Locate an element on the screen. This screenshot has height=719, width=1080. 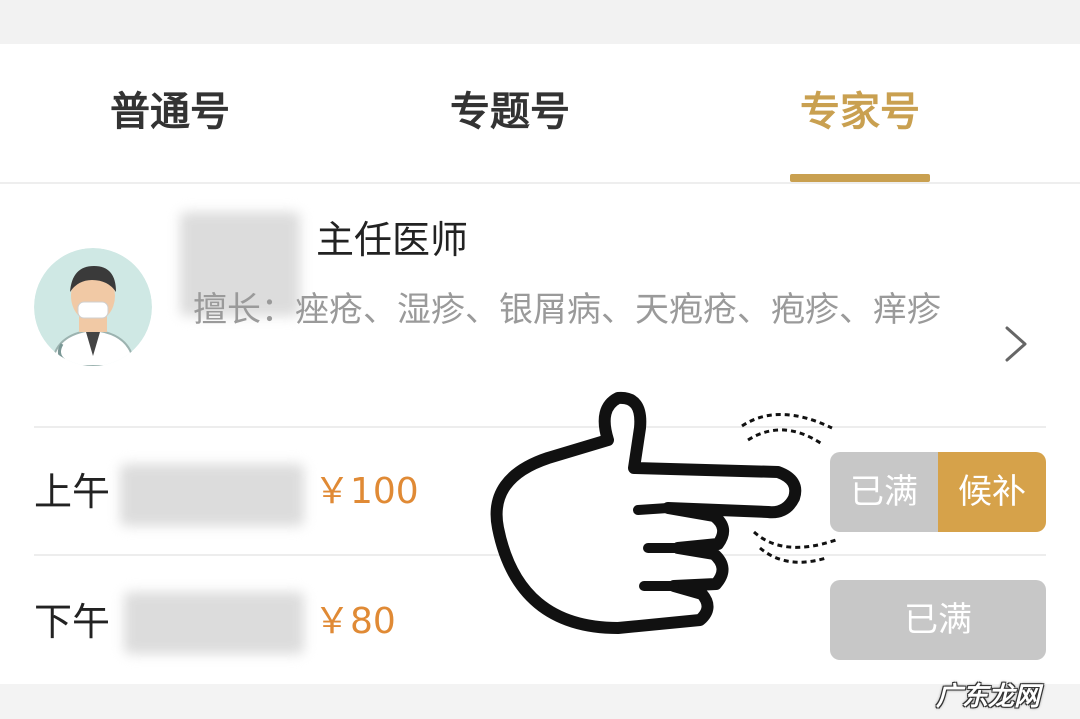
doctor-specialty: 擅长：痤疮、湿疹、银屑病、天疱疮、疱疹、痒疹 is located at coordinates (567, 310).